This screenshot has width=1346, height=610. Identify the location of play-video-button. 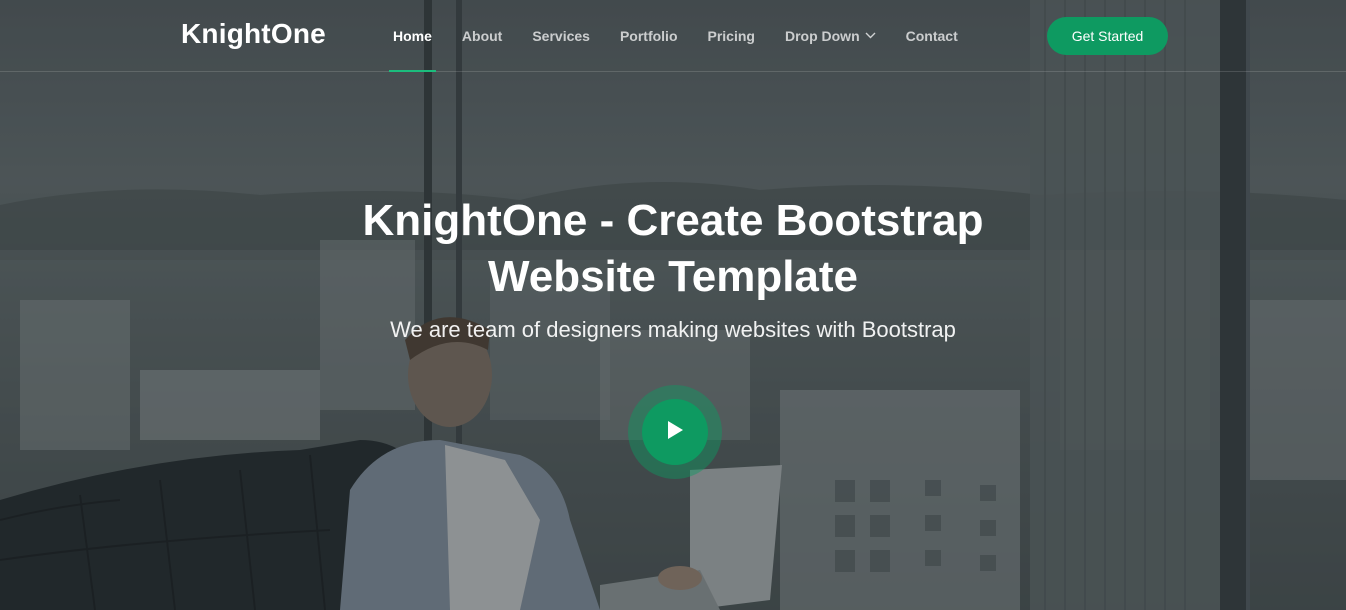
(675, 432).